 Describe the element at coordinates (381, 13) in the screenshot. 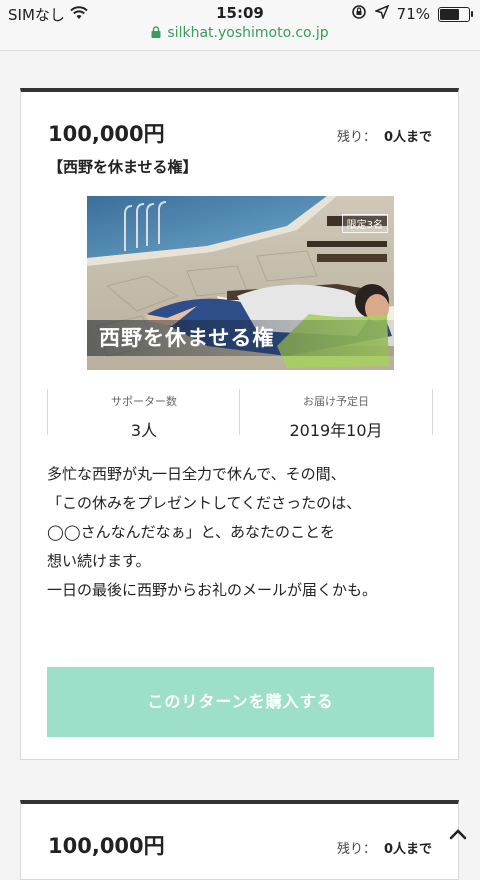

I see `location-icon` at that location.